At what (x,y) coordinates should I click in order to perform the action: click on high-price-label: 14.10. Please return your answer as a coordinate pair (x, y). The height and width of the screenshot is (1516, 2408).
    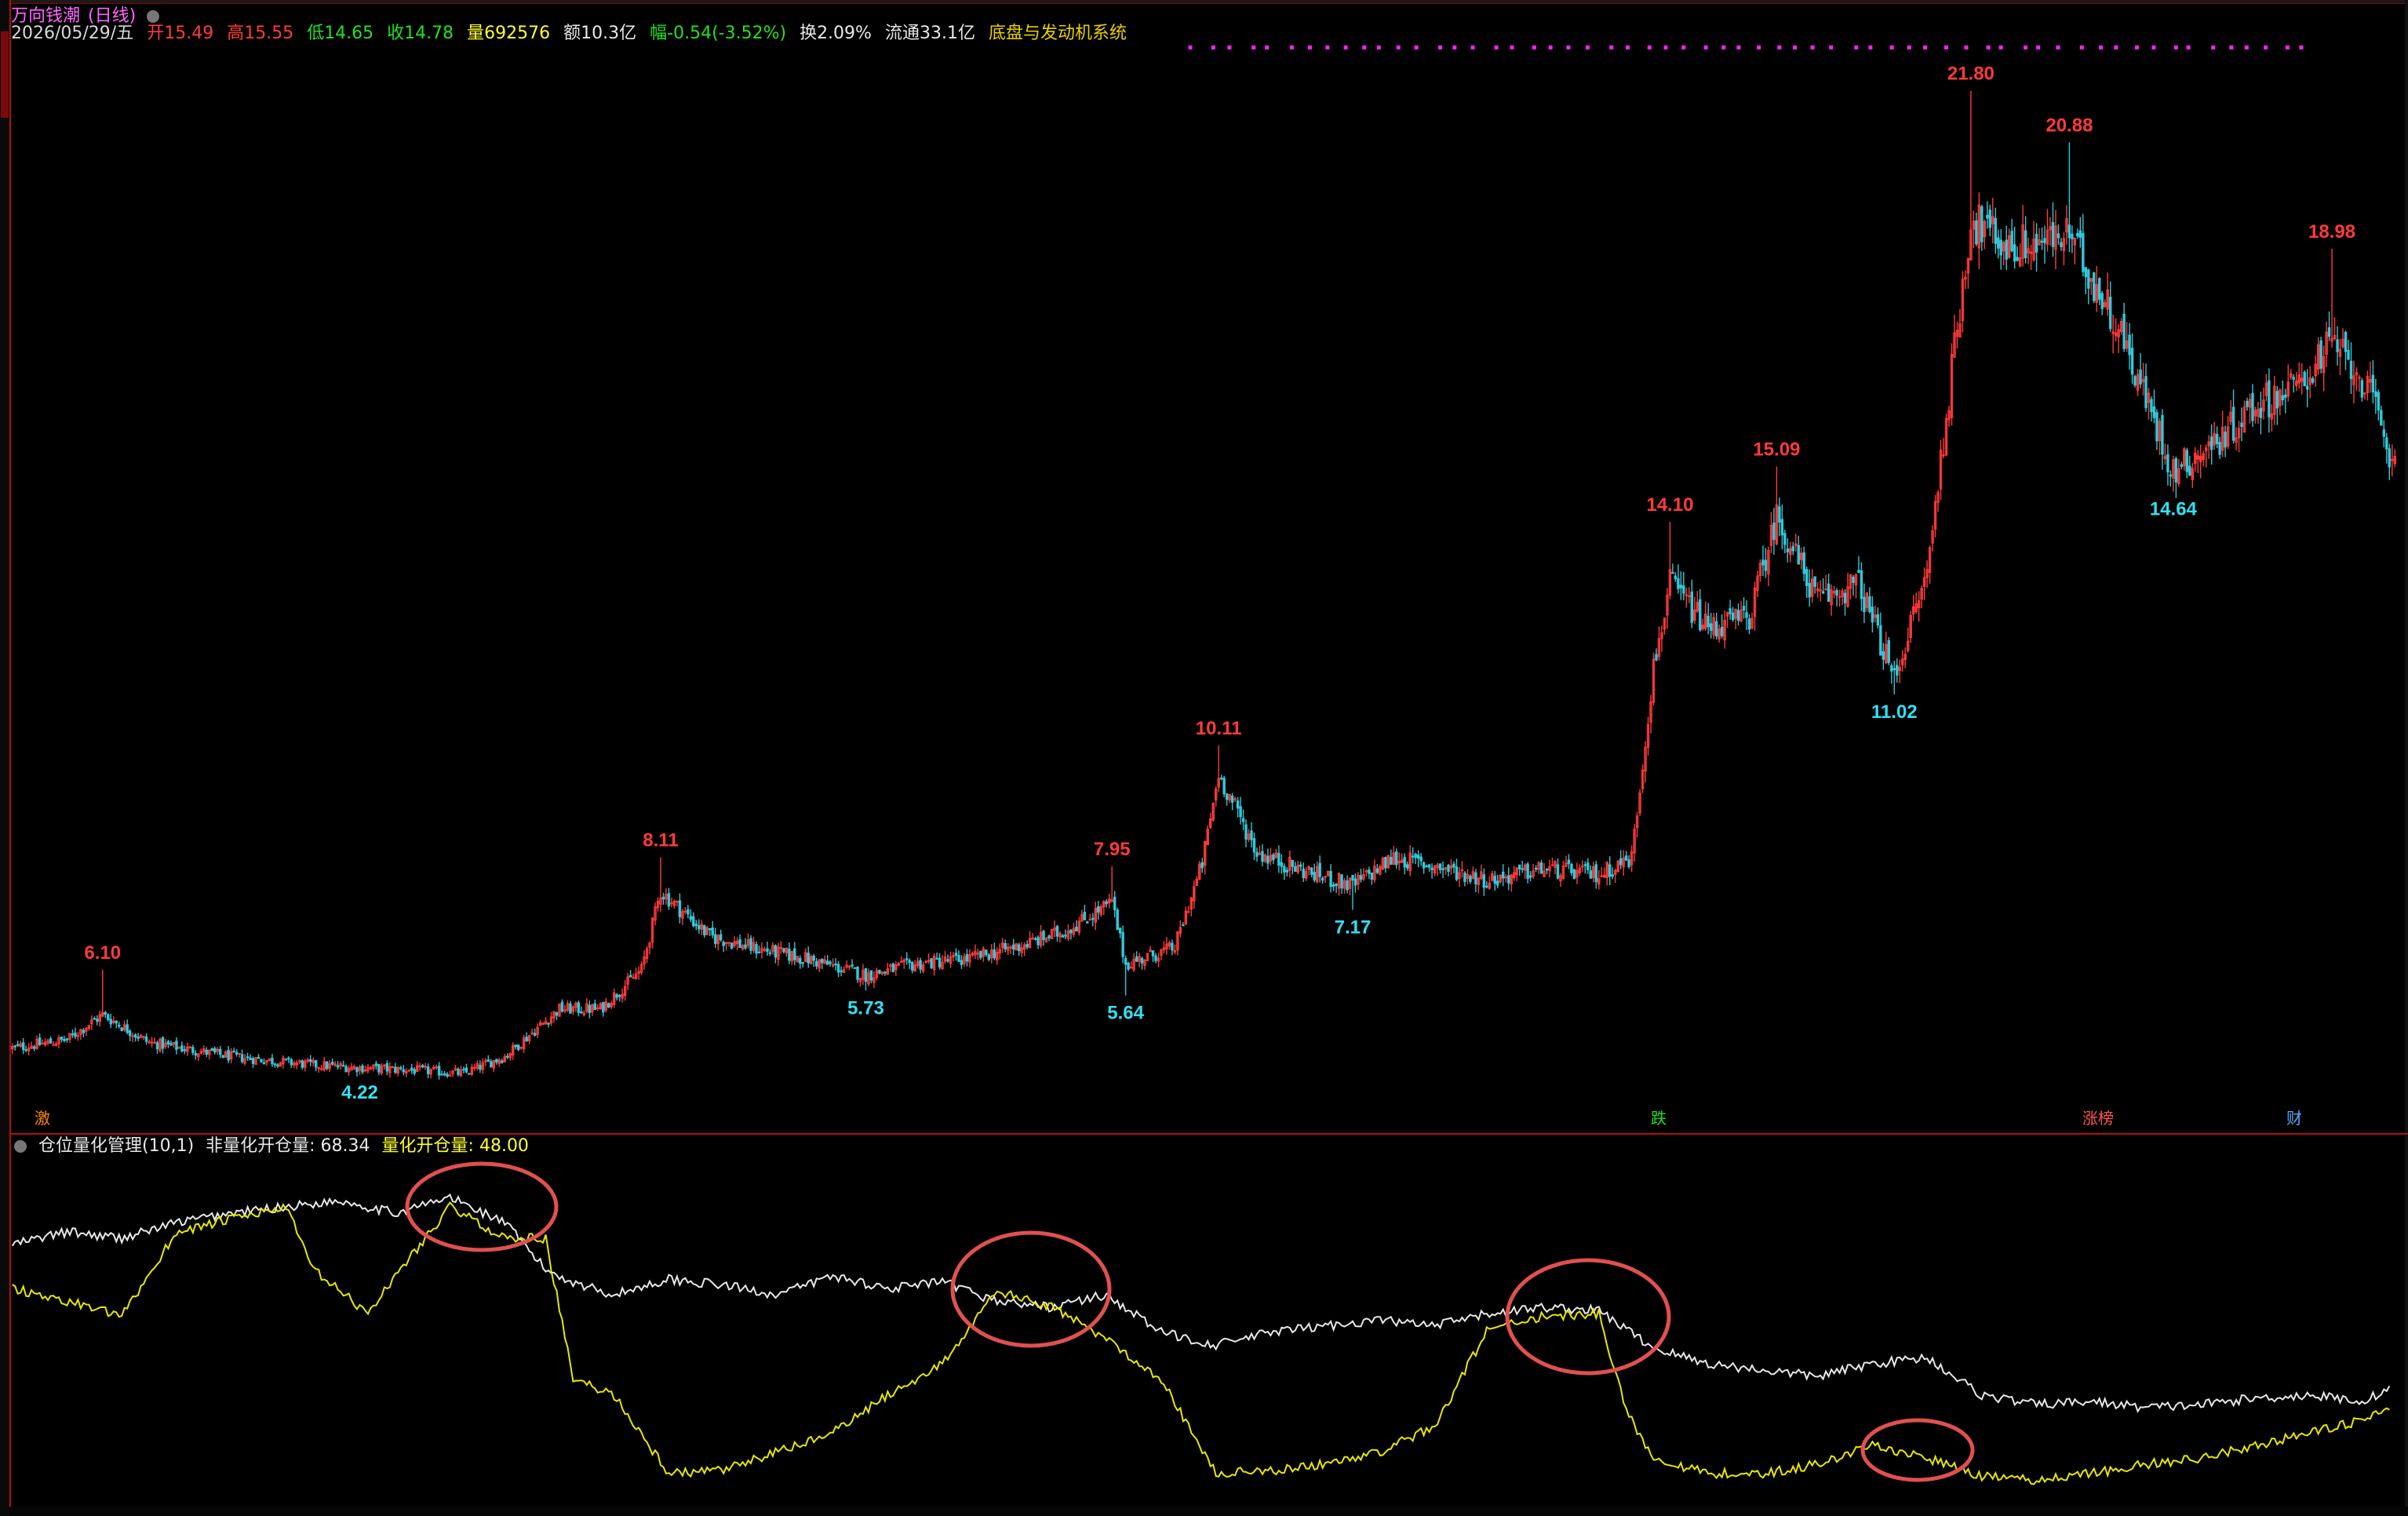
    Looking at the image, I should click on (1669, 505).